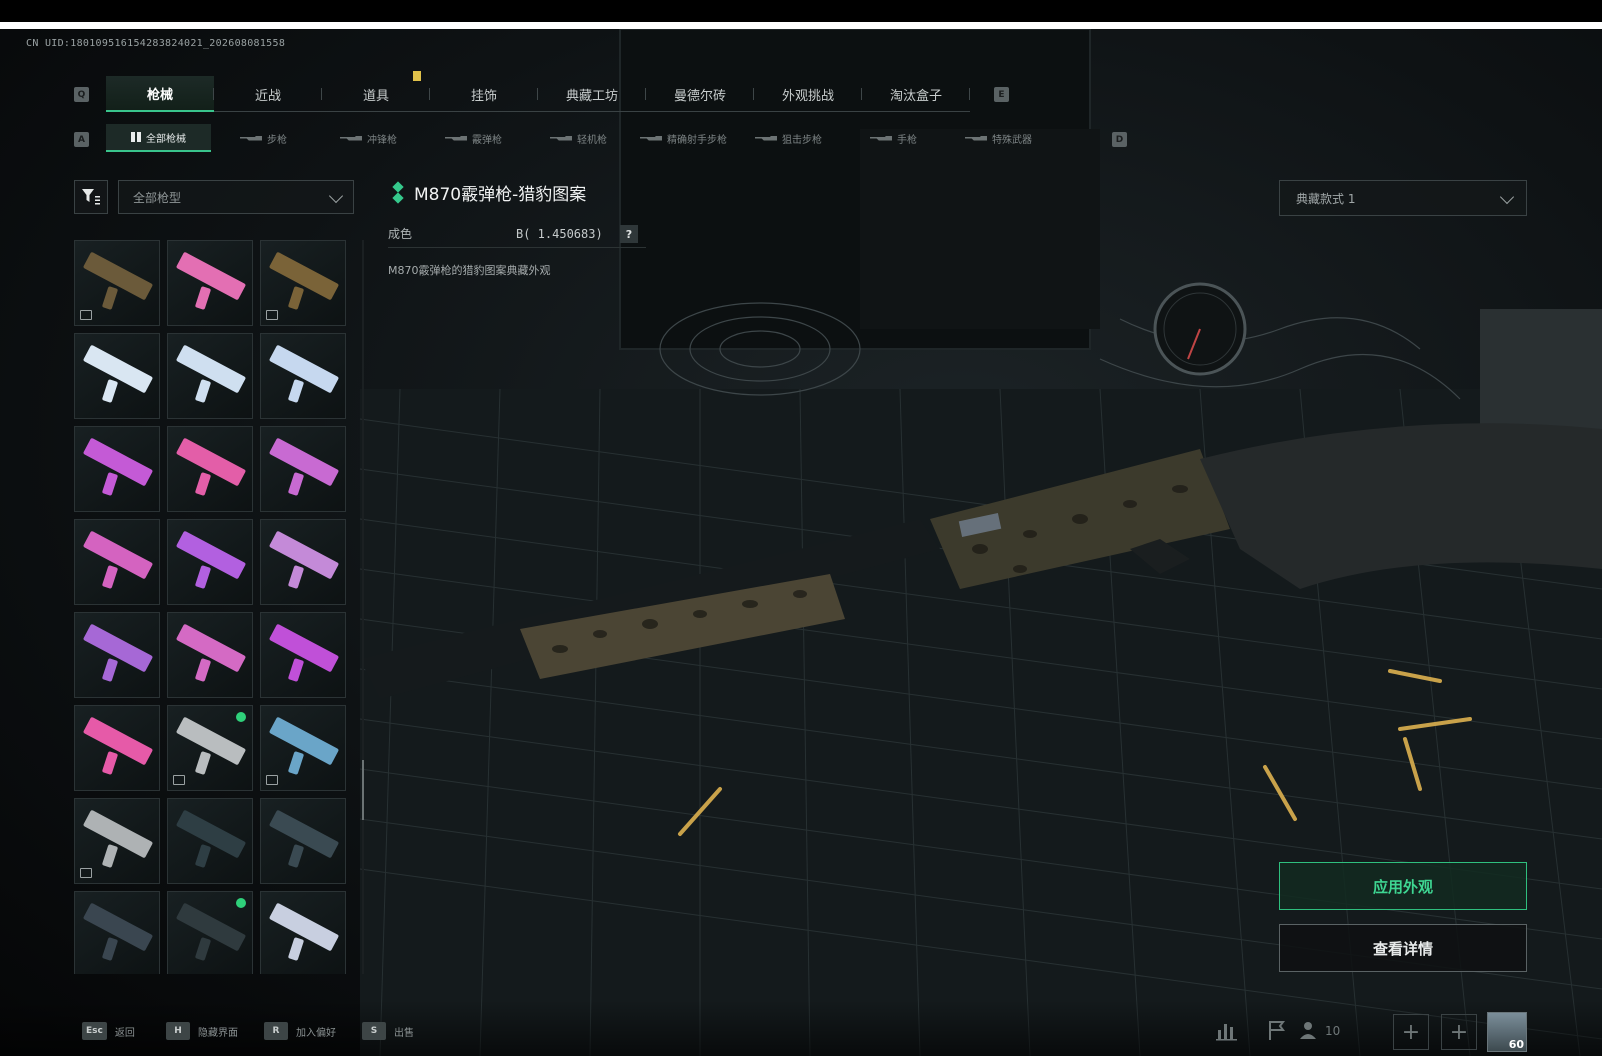 This screenshot has height=1056, width=1602. What do you see at coordinates (268, 94) in the screenshot?
I see `tab-melee: 近战` at bounding box center [268, 94].